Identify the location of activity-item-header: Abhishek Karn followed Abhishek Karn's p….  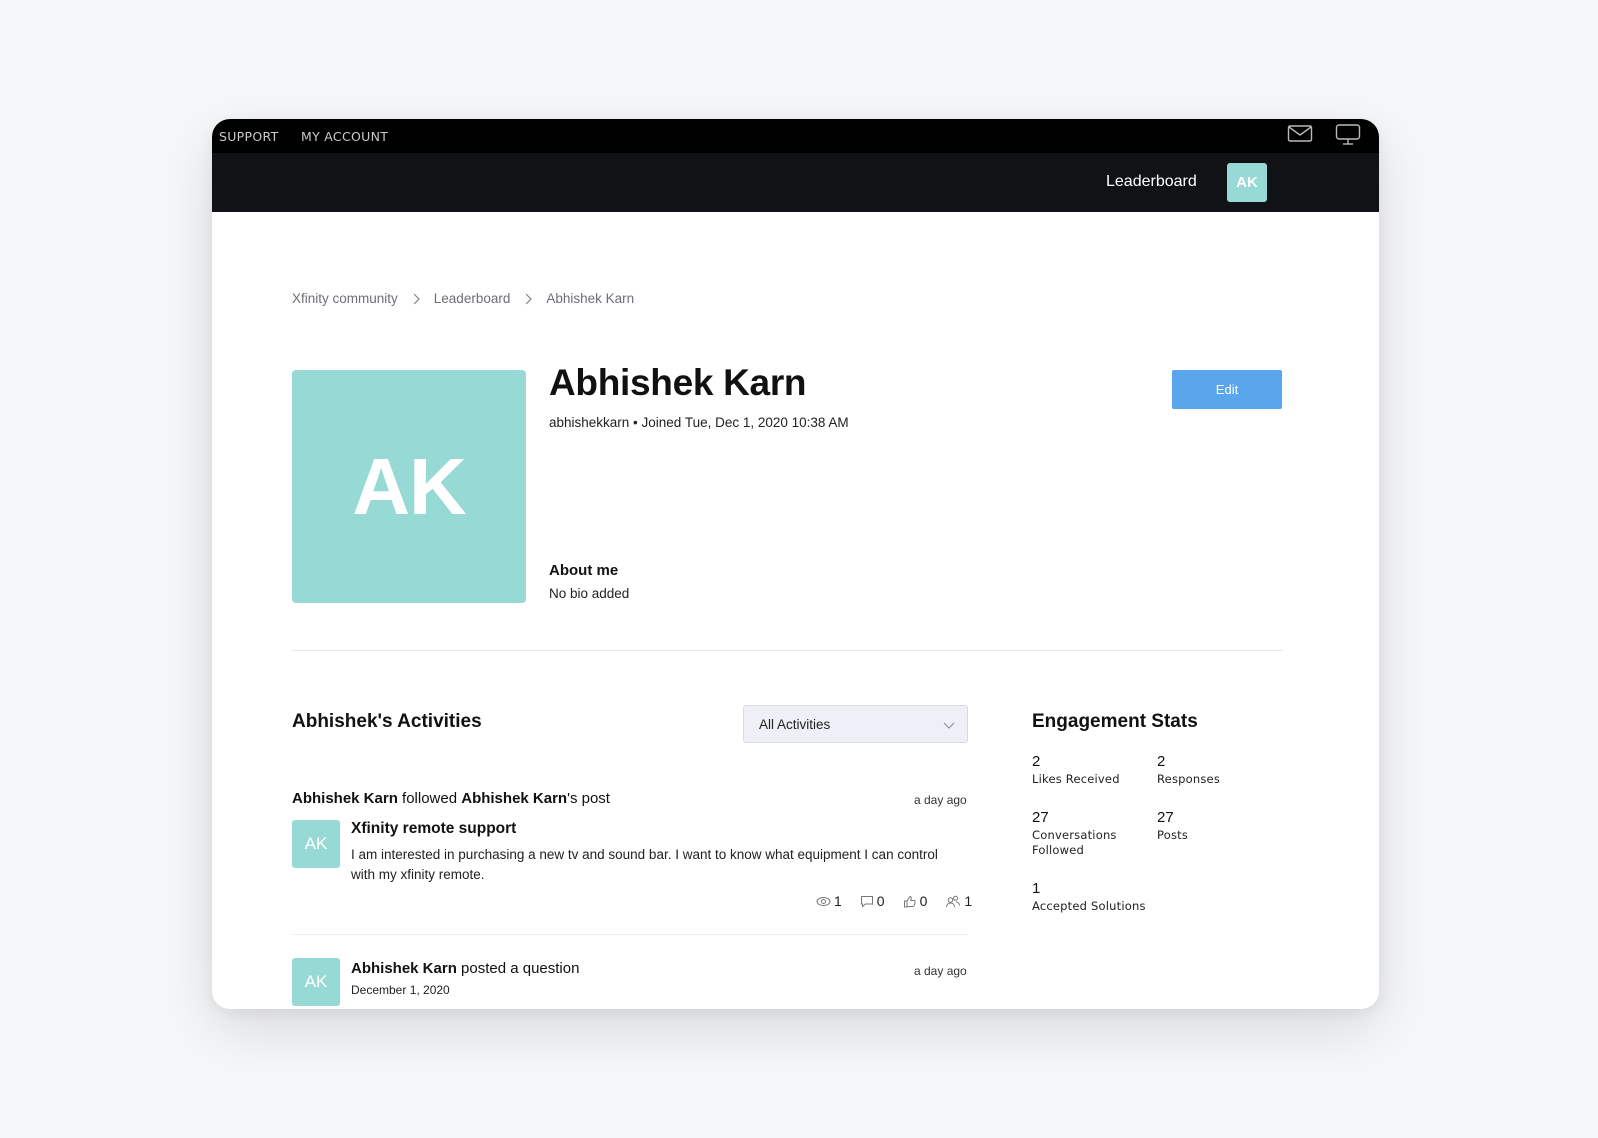
(451, 798).